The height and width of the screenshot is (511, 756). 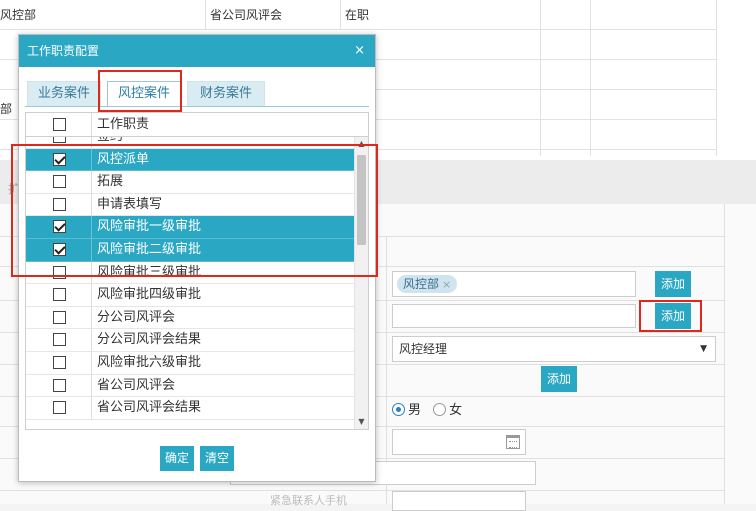 I want to click on duty-row: 省公司风评会结果, so click(x=190, y=408).